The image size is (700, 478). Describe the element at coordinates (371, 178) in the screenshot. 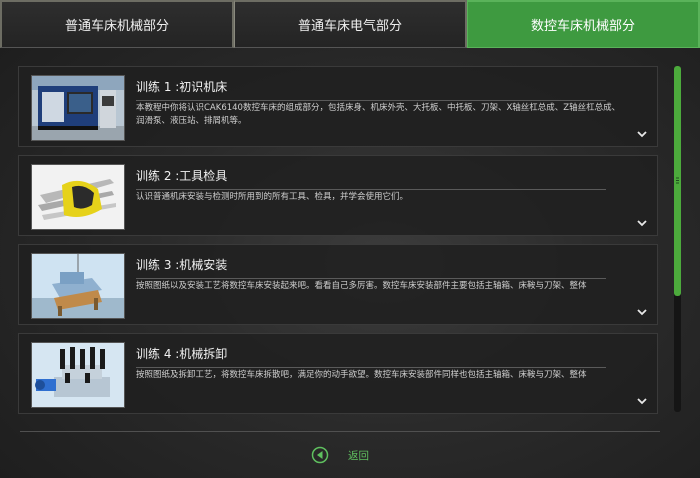

I see `training-title: 训练 2 :工具检具` at that location.